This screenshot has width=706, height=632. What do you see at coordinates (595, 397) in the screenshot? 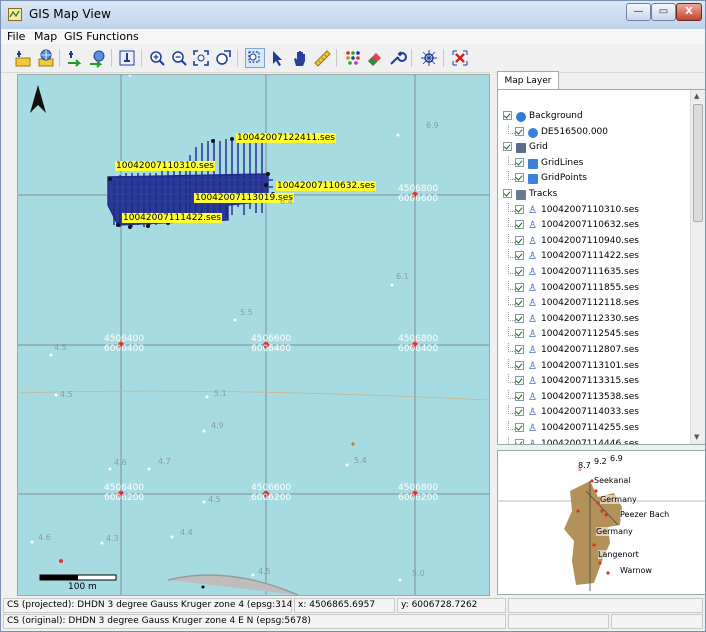
I see `layer-item: ♙ 10042007113538.ses` at bounding box center [595, 397].